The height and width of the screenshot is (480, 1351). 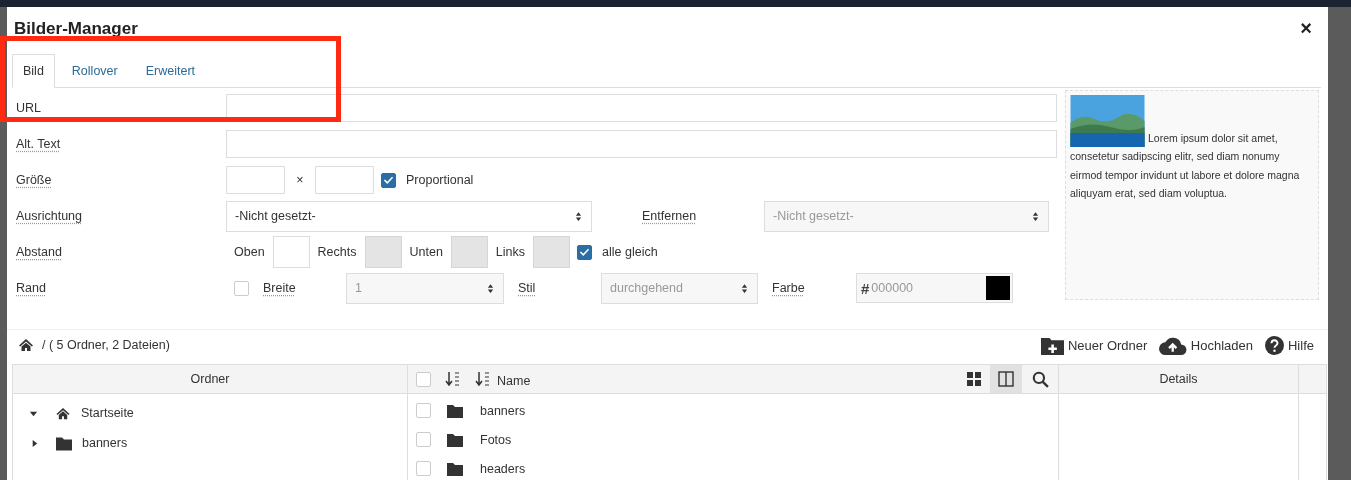 I want to click on color-placeholder: 000000, so click(x=893, y=288).